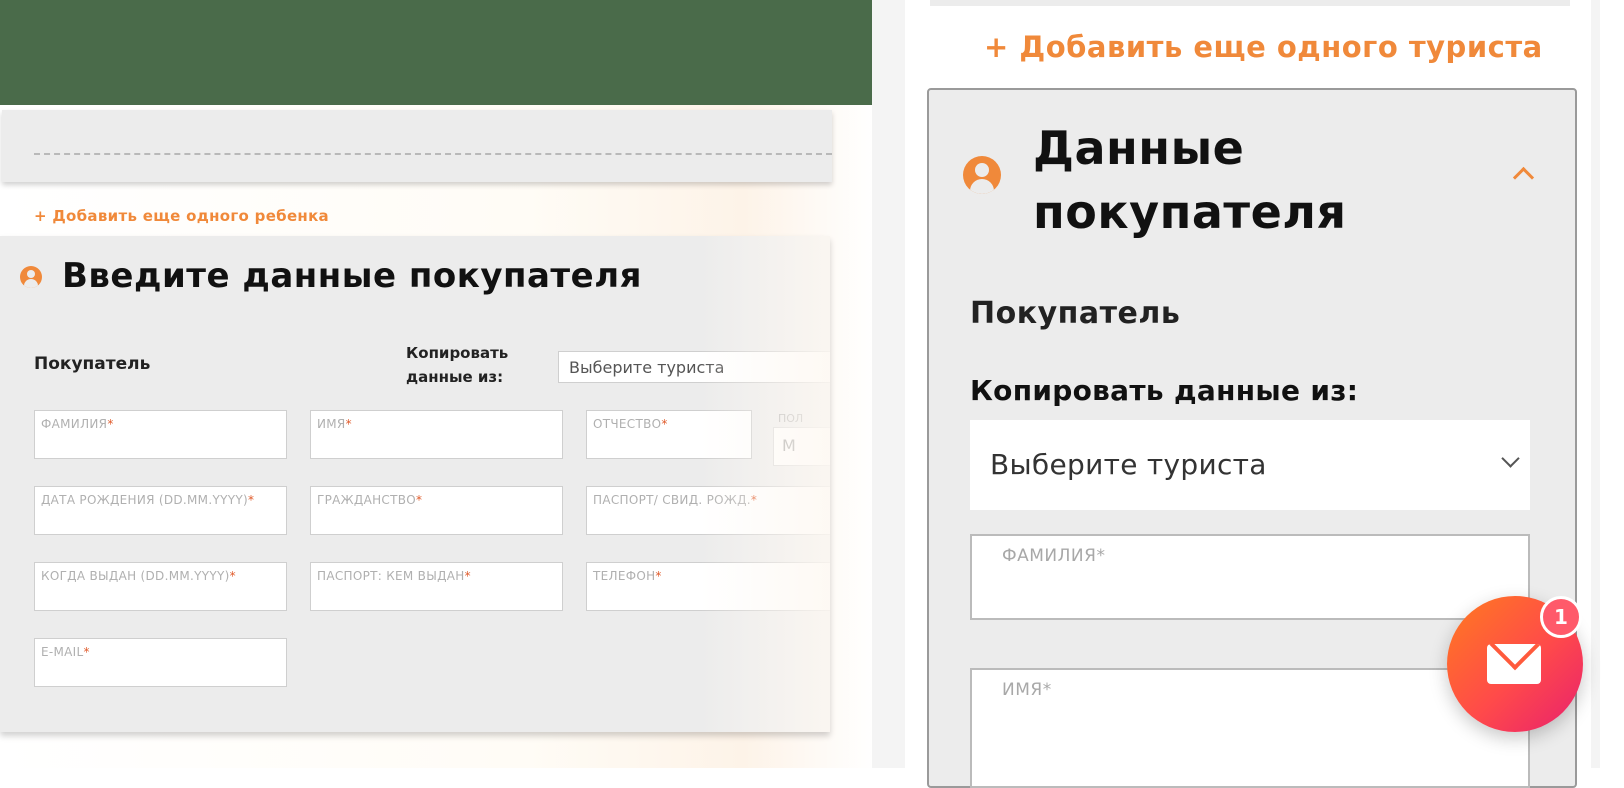 The width and height of the screenshot is (1624, 788). I want to click on citizenship-field: ГРАЖДАНСТВО*, so click(436, 510).